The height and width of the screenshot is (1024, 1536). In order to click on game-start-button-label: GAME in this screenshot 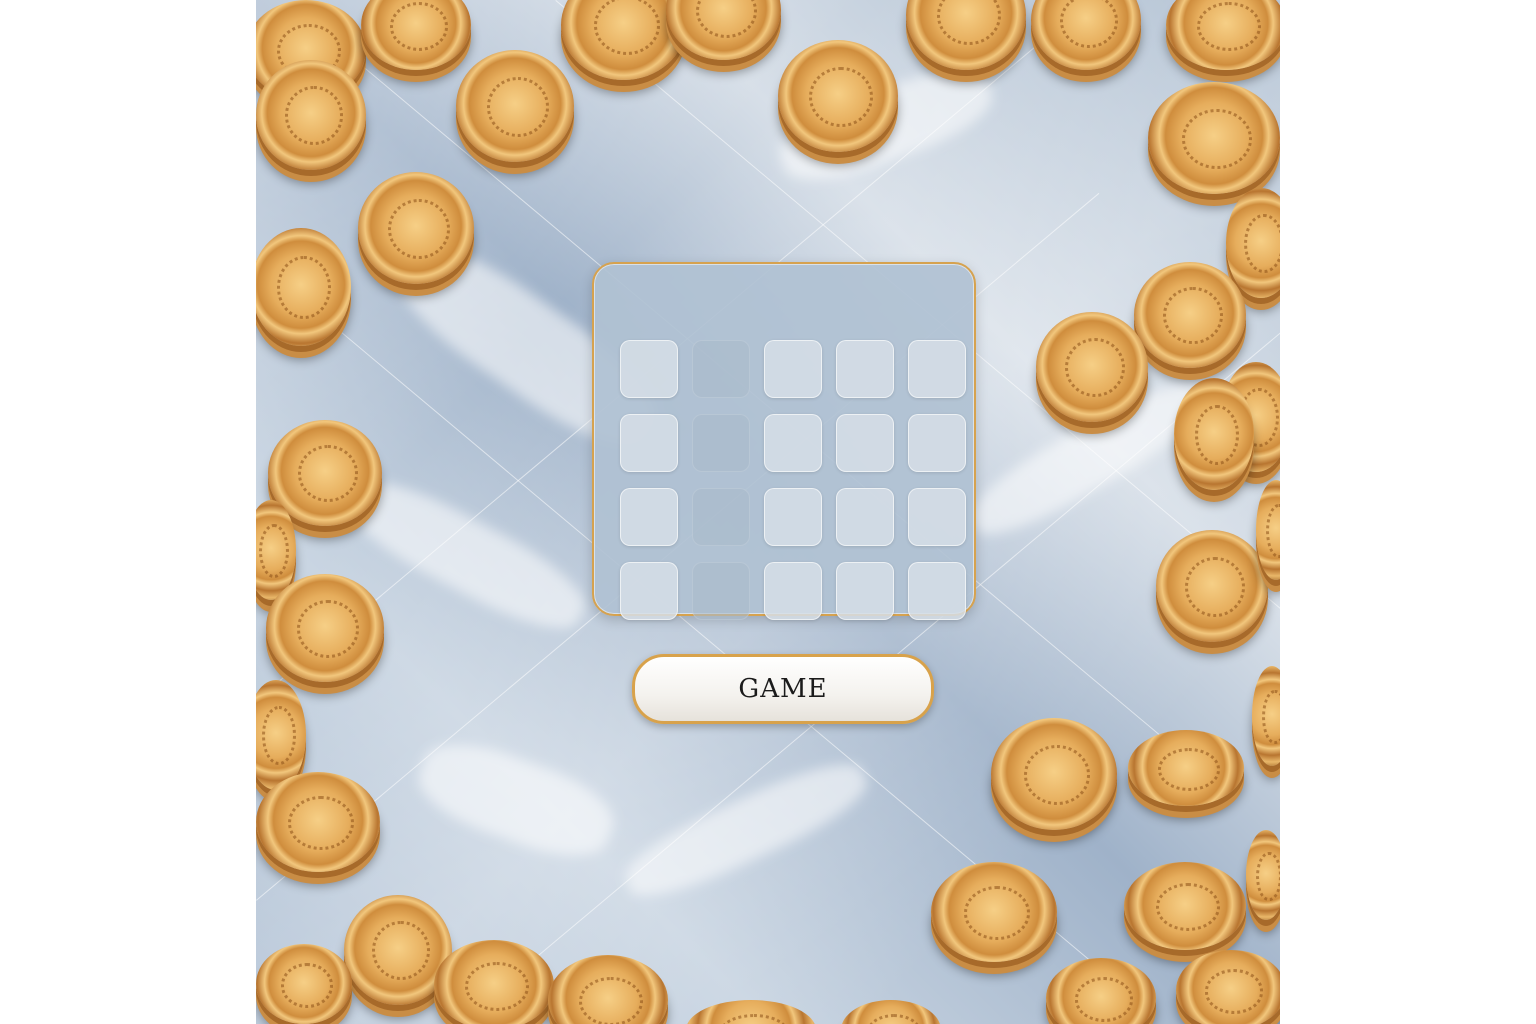, I will do `click(783, 689)`.